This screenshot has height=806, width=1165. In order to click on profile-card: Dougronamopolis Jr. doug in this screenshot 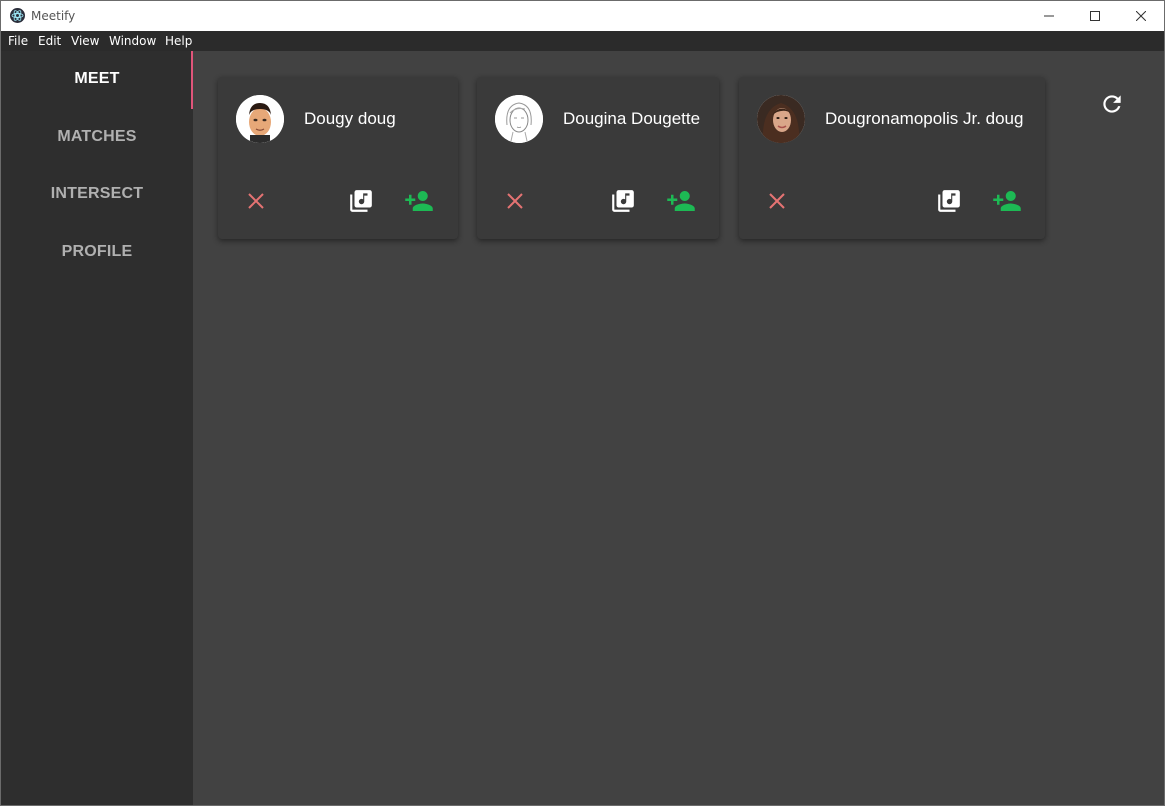, I will do `click(892, 158)`.